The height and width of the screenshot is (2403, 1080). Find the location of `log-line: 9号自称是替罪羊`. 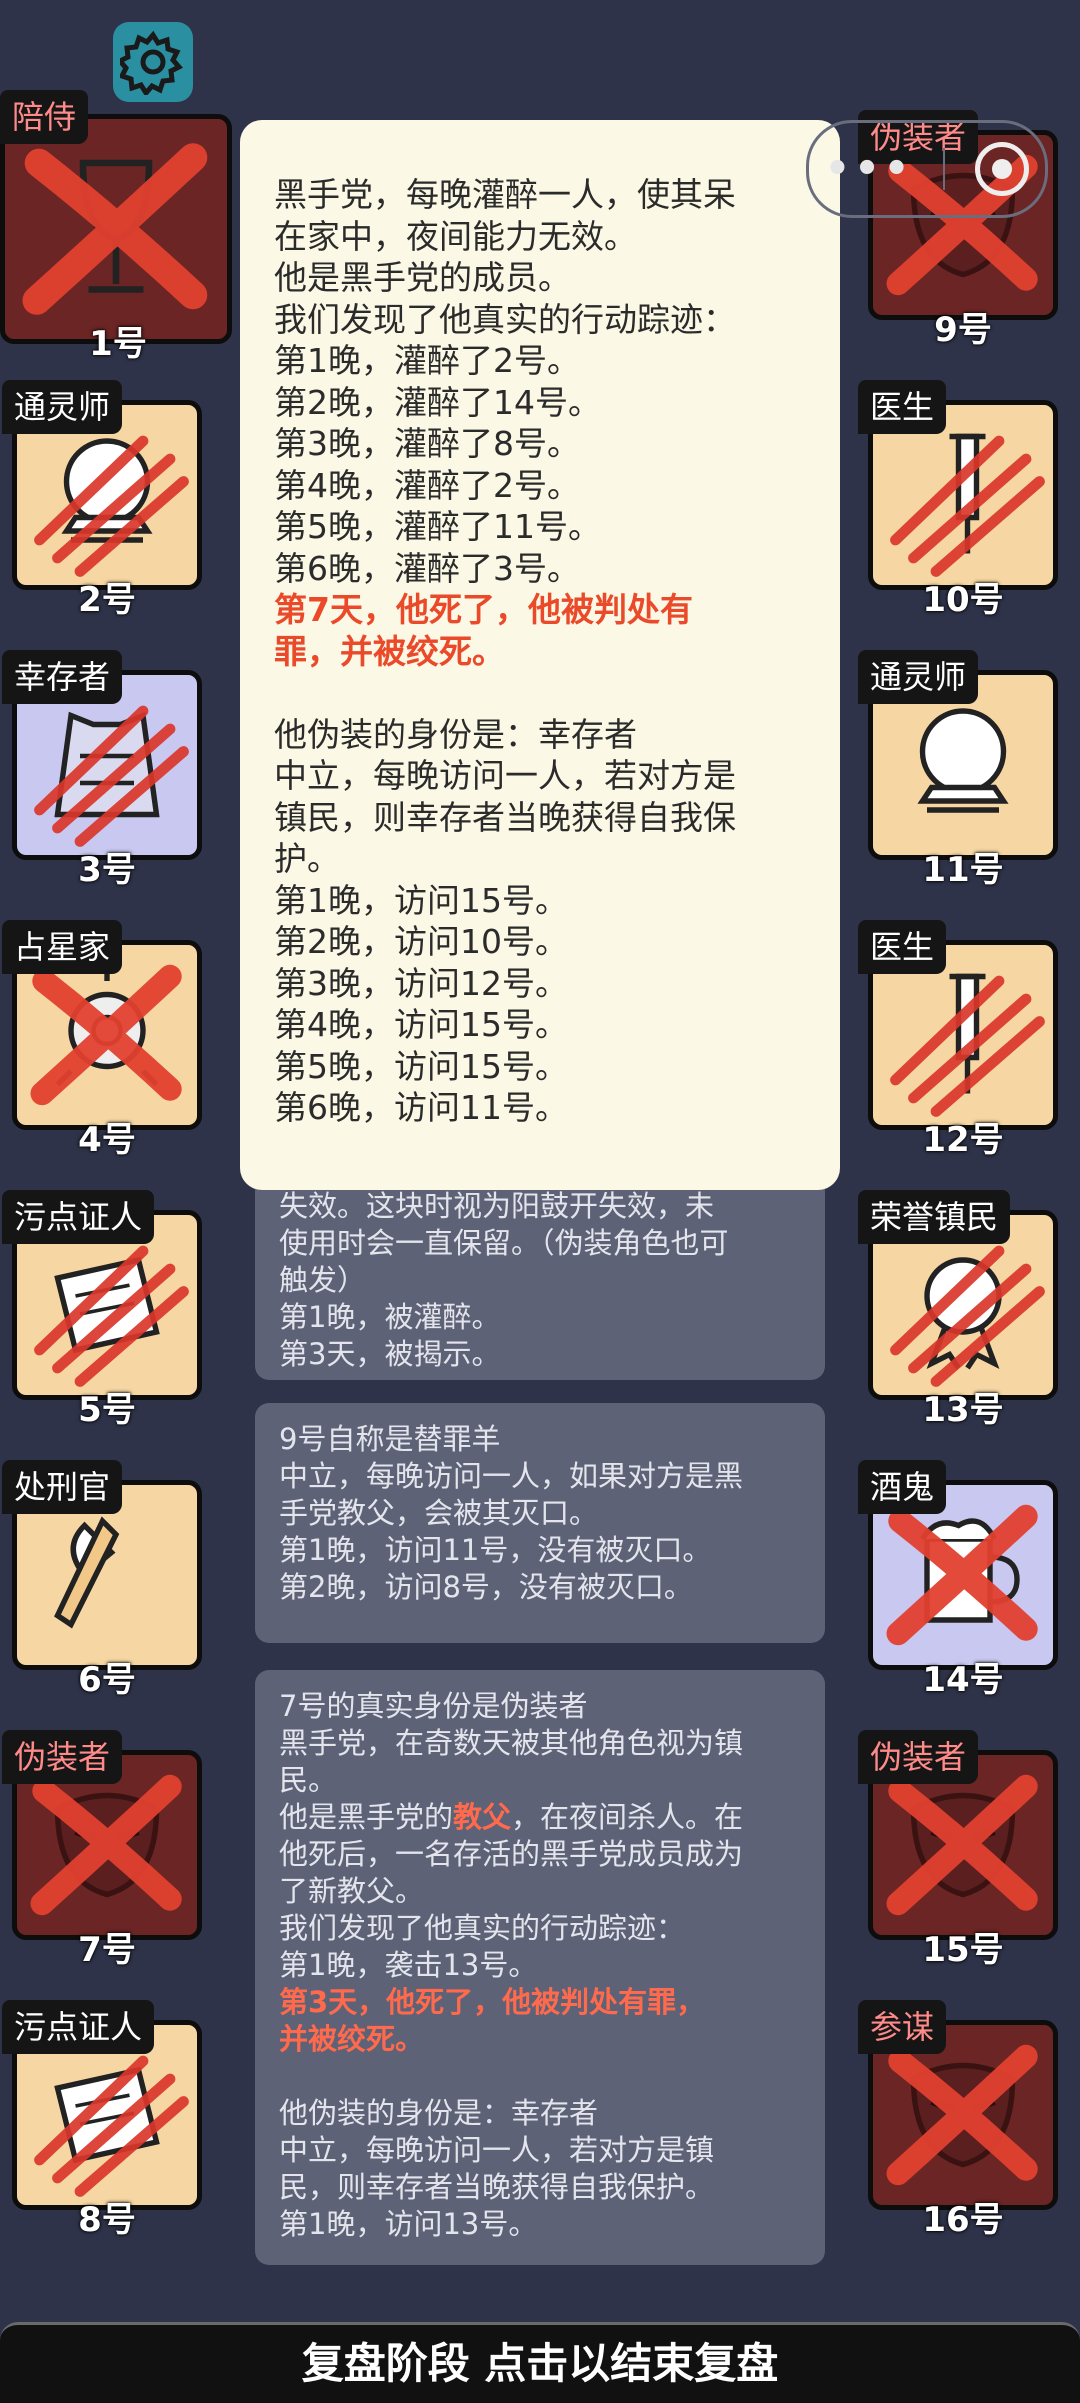

log-line: 9号自称是替罪羊 is located at coordinates (390, 1439).